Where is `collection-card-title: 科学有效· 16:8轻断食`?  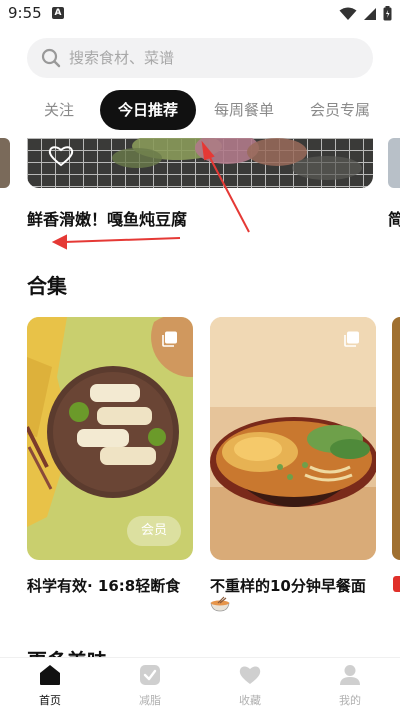 collection-card-title: 科学有效· 16:8轻断食 is located at coordinates (103, 585).